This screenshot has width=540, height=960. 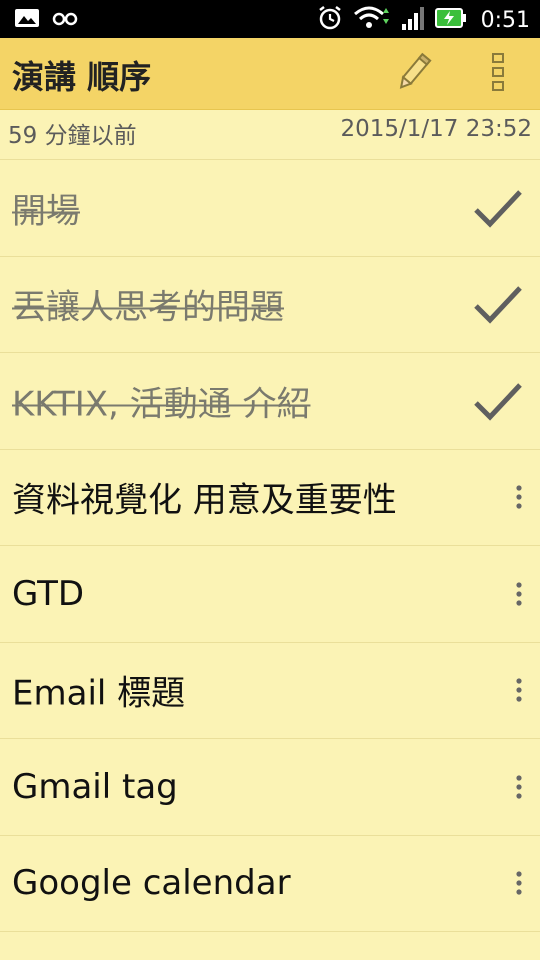 What do you see at coordinates (95, 786) in the screenshot?
I see `item-label: Gmail tag` at bounding box center [95, 786].